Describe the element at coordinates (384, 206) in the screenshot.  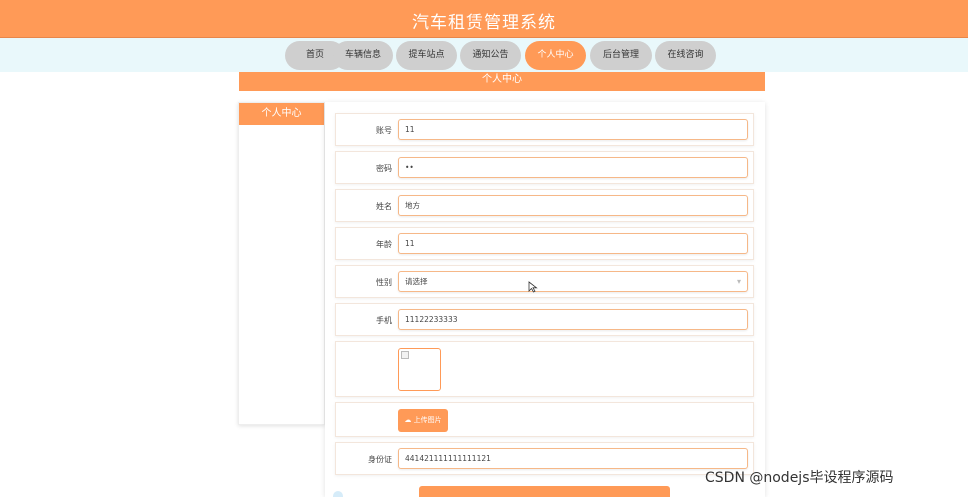
I see `name-label: 姓名` at that location.